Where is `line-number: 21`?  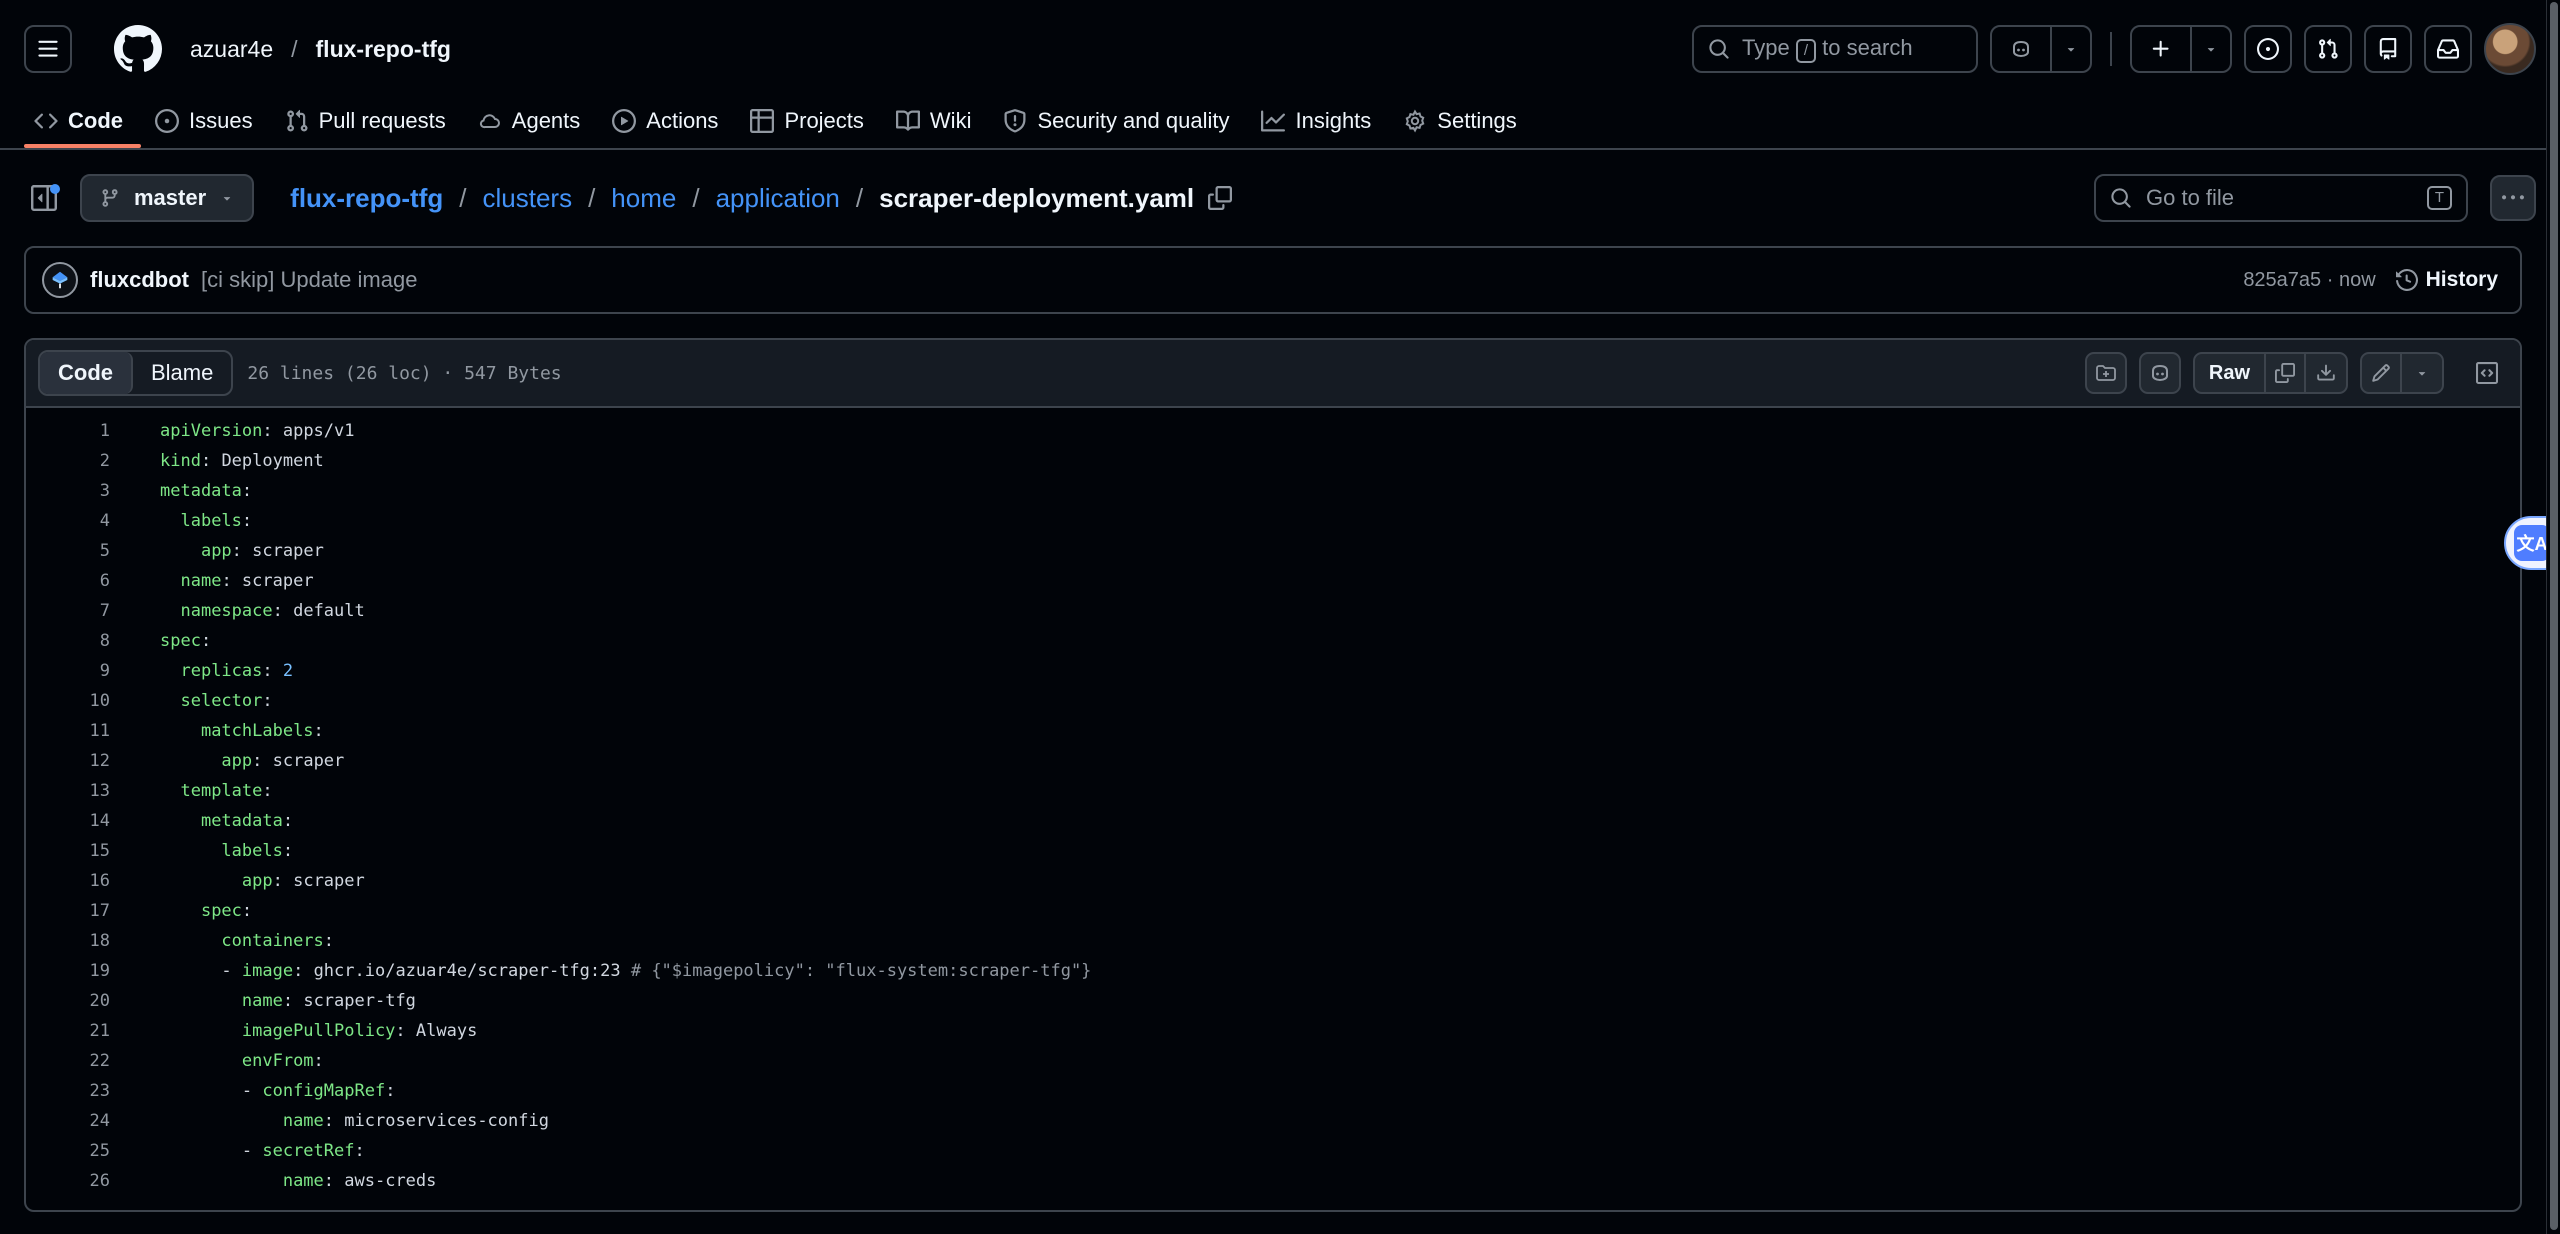
line-number: 21 is located at coordinates (68, 1031).